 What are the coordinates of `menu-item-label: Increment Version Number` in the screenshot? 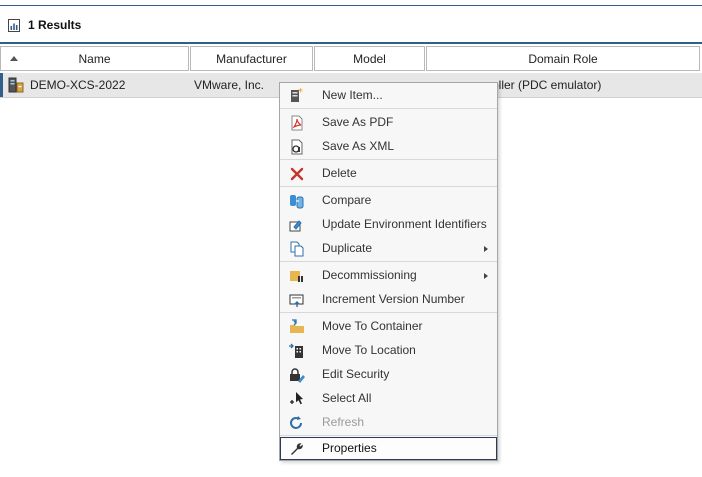 It's located at (393, 299).